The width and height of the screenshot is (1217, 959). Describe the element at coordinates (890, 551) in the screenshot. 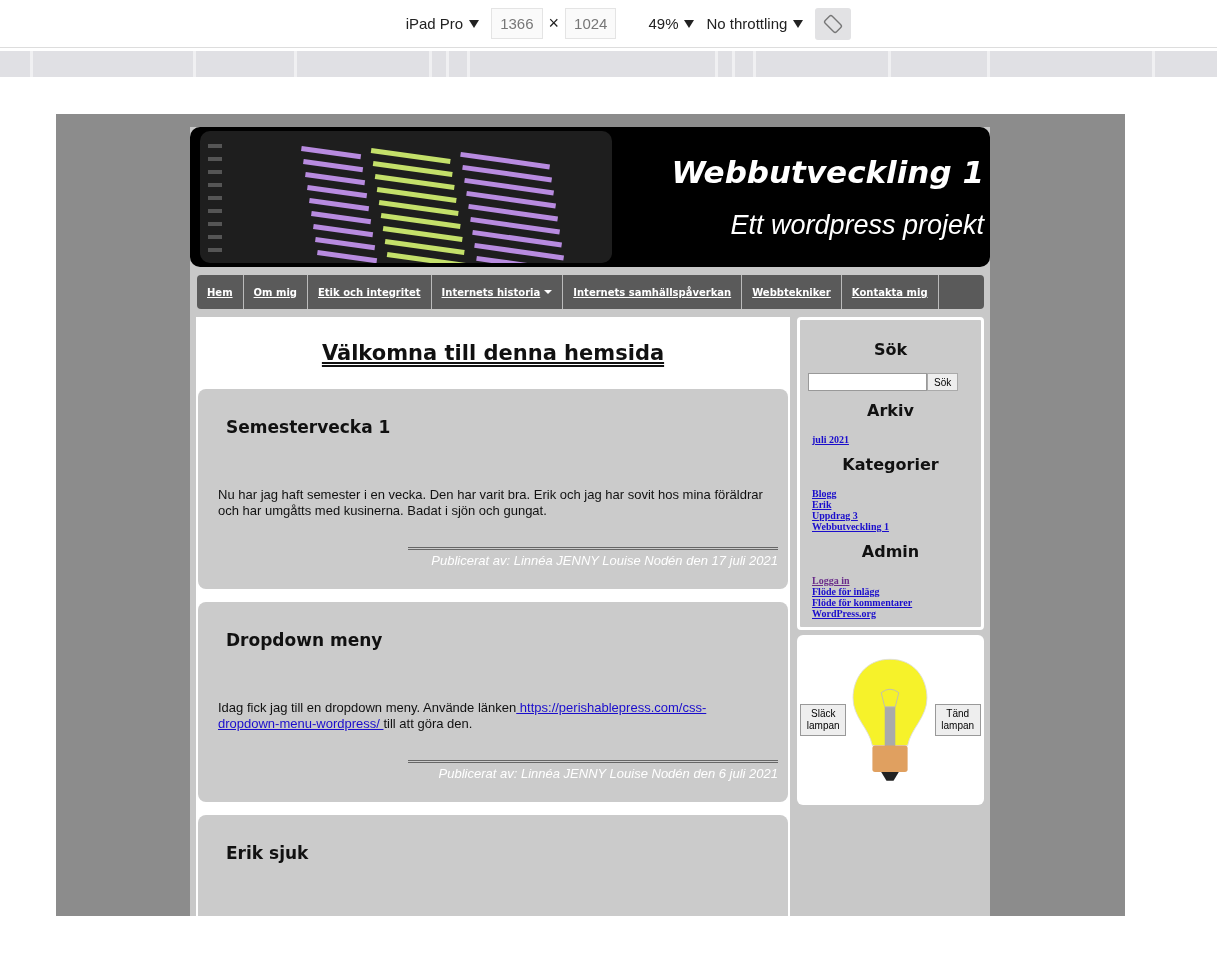

I see `widget-title: Admin` at that location.